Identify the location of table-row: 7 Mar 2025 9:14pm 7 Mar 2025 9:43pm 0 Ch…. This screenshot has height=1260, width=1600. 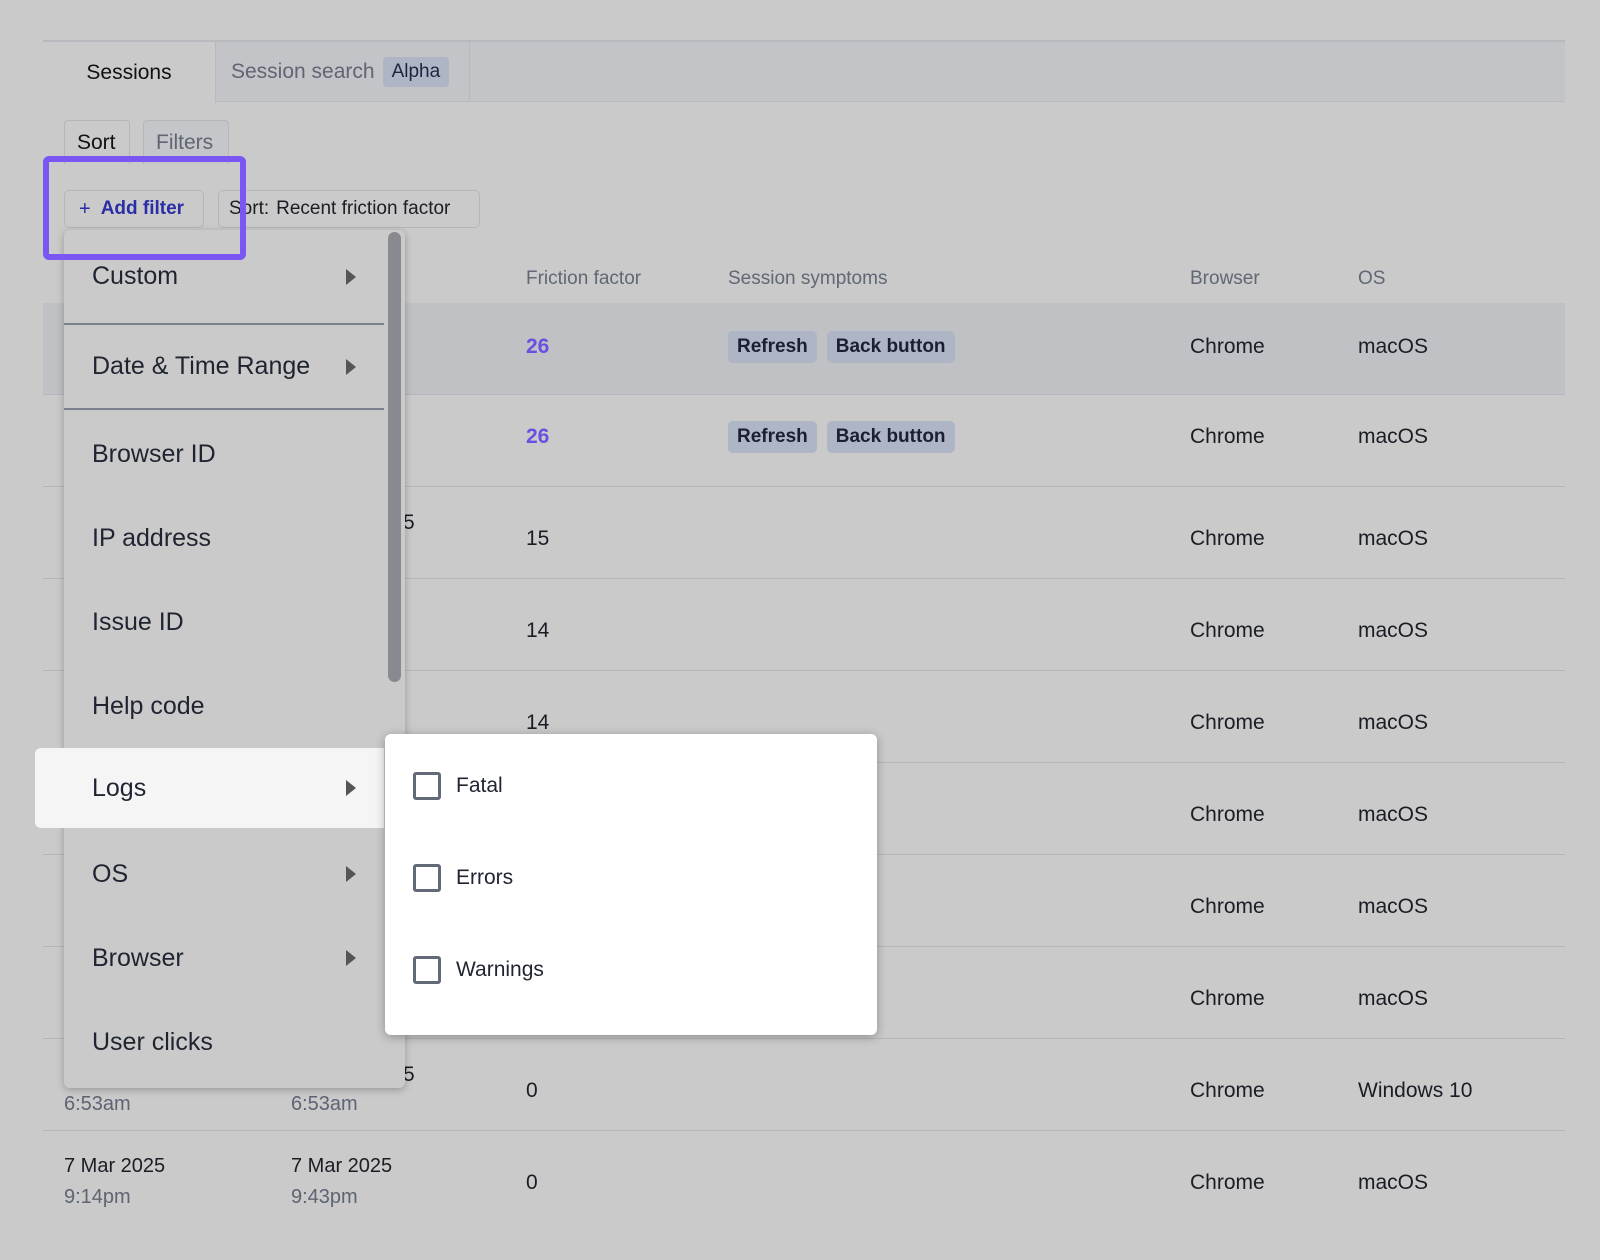
(804, 1177).